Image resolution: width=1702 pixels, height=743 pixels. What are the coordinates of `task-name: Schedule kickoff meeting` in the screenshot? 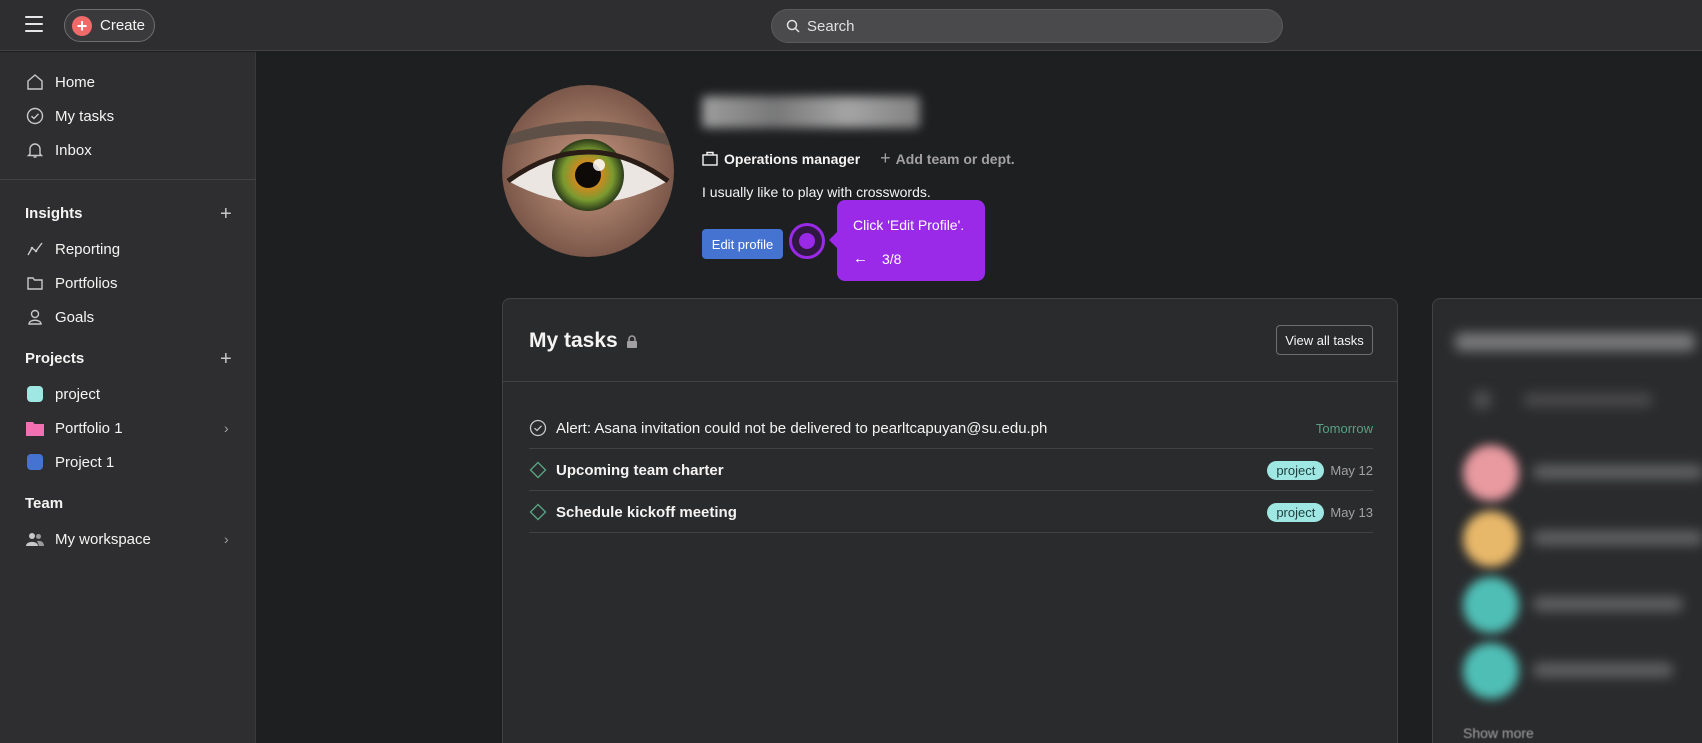 It's located at (646, 512).